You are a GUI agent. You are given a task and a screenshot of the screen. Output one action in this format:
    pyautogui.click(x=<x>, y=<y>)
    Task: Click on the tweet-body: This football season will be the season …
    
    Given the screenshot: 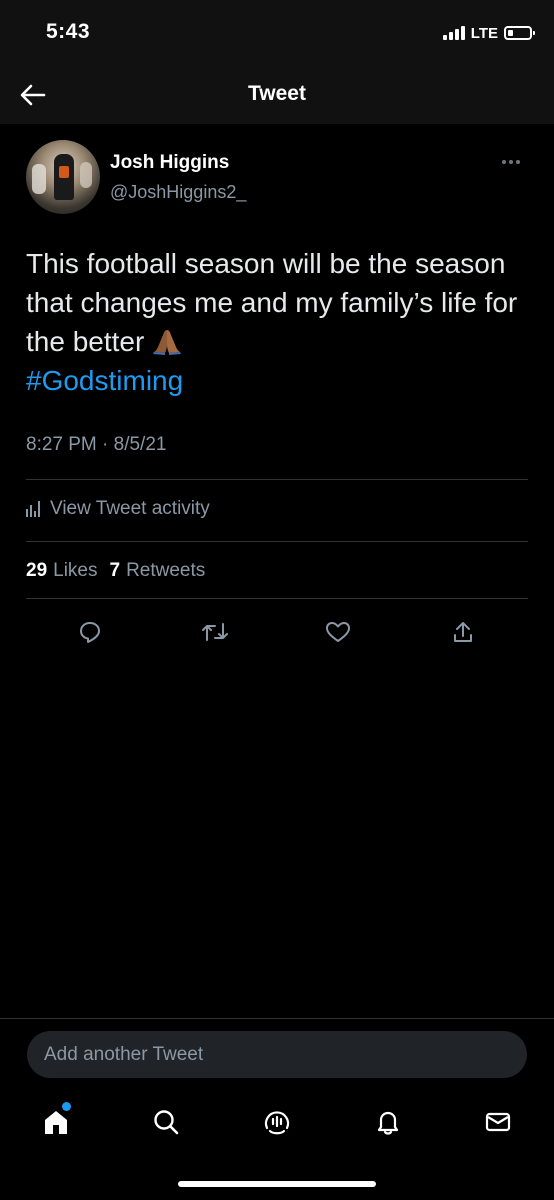 What is the action you would take?
    pyautogui.click(x=272, y=302)
    